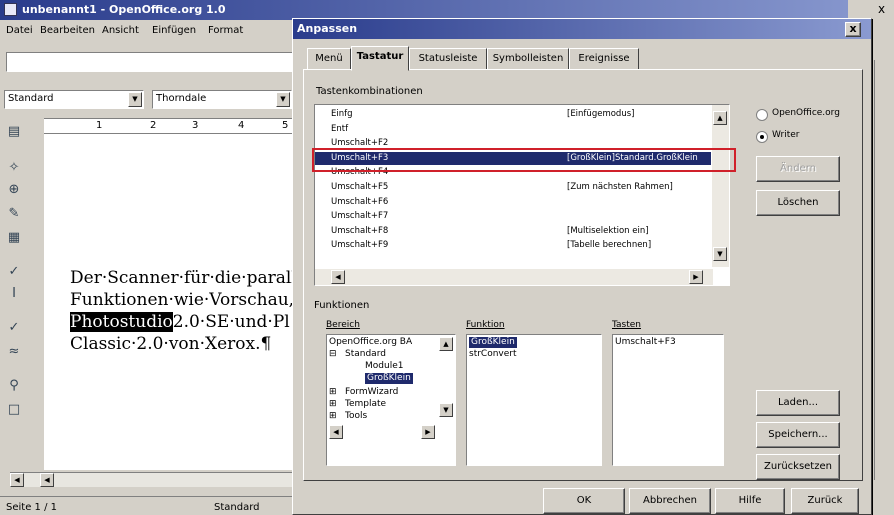 The height and width of the screenshot is (515, 894). What do you see at coordinates (798, 203) in the screenshot?
I see `delete-button: Löschen` at bounding box center [798, 203].